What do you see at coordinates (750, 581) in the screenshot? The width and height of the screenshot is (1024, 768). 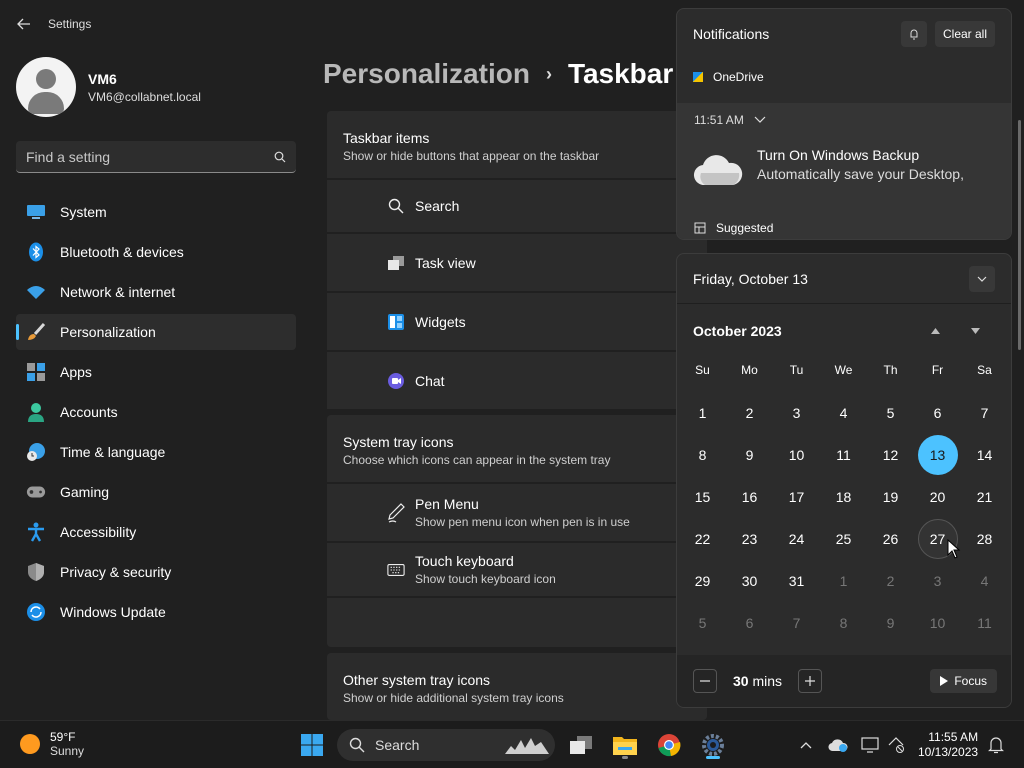 I see `calendar-day: 30` at bounding box center [750, 581].